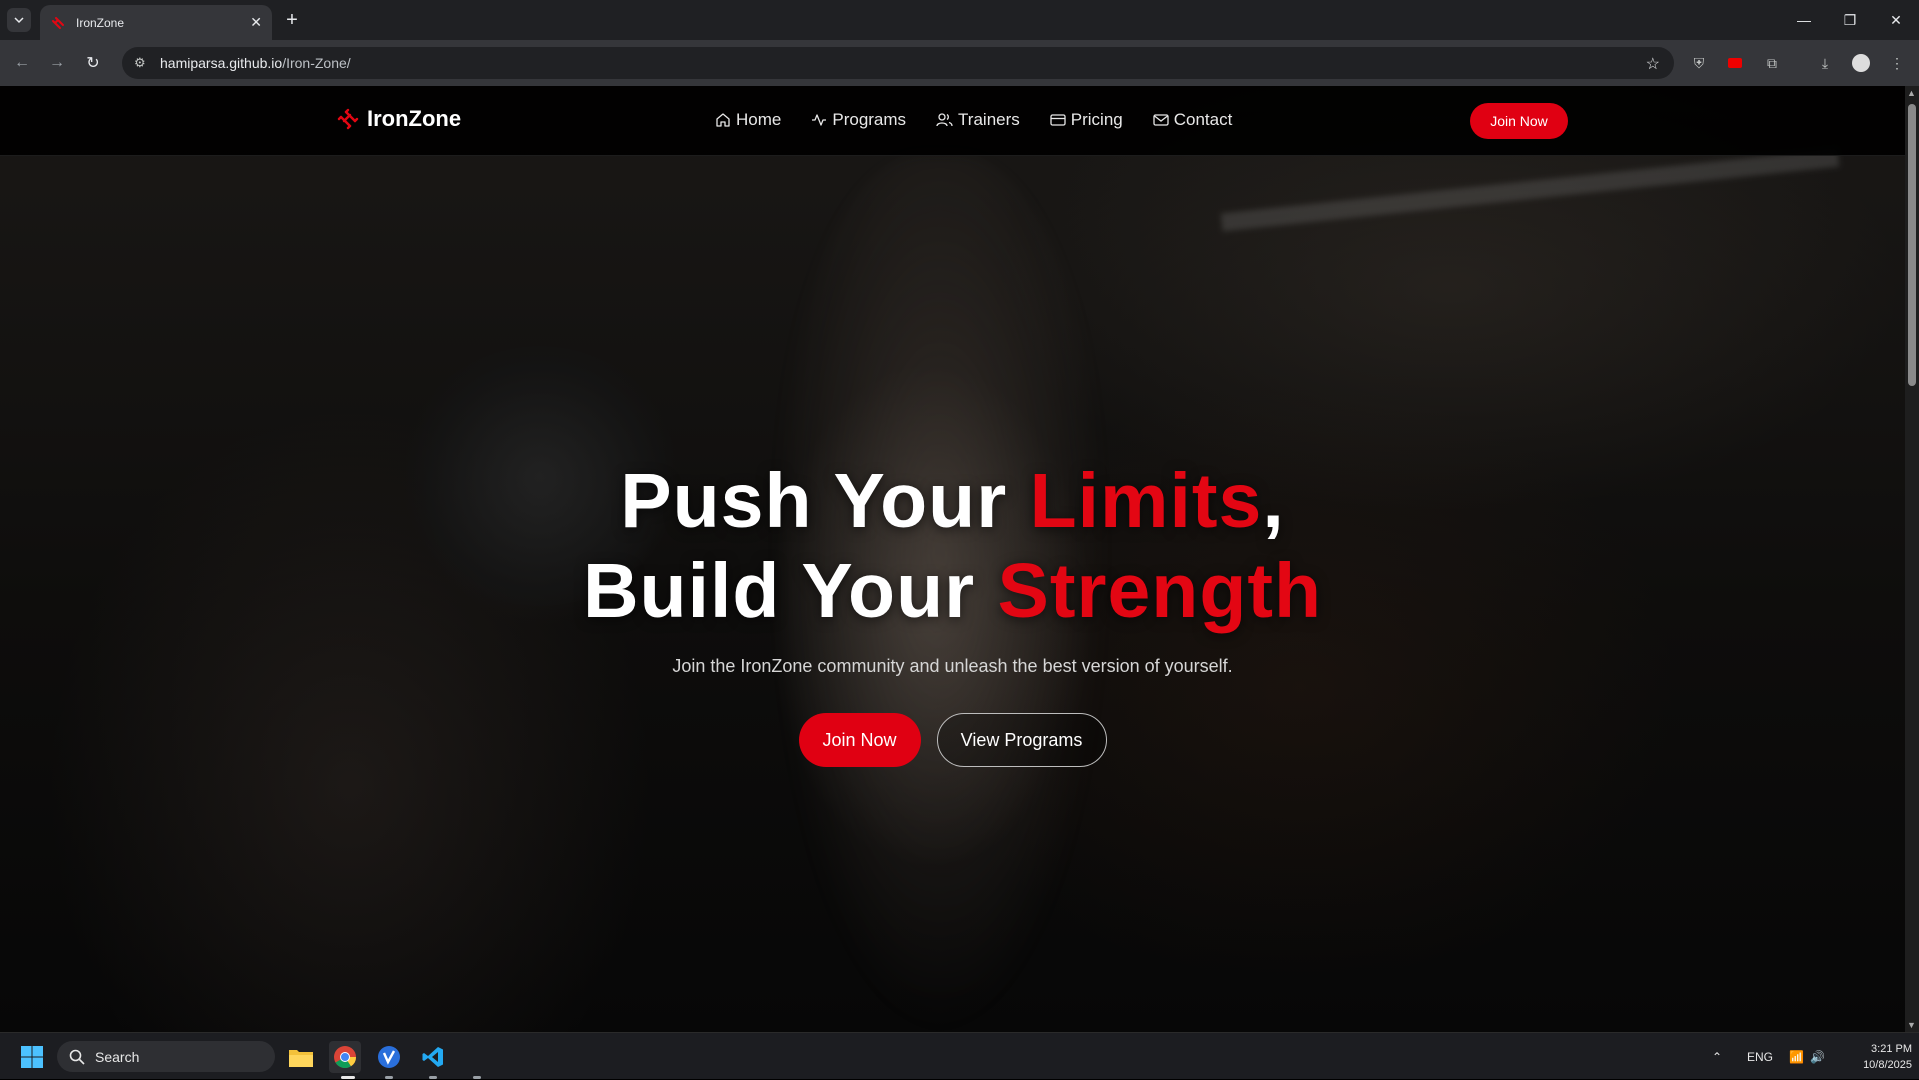 The width and height of the screenshot is (1919, 1080). What do you see at coordinates (166, 1056) in the screenshot?
I see `taskbar-search: Search` at bounding box center [166, 1056].